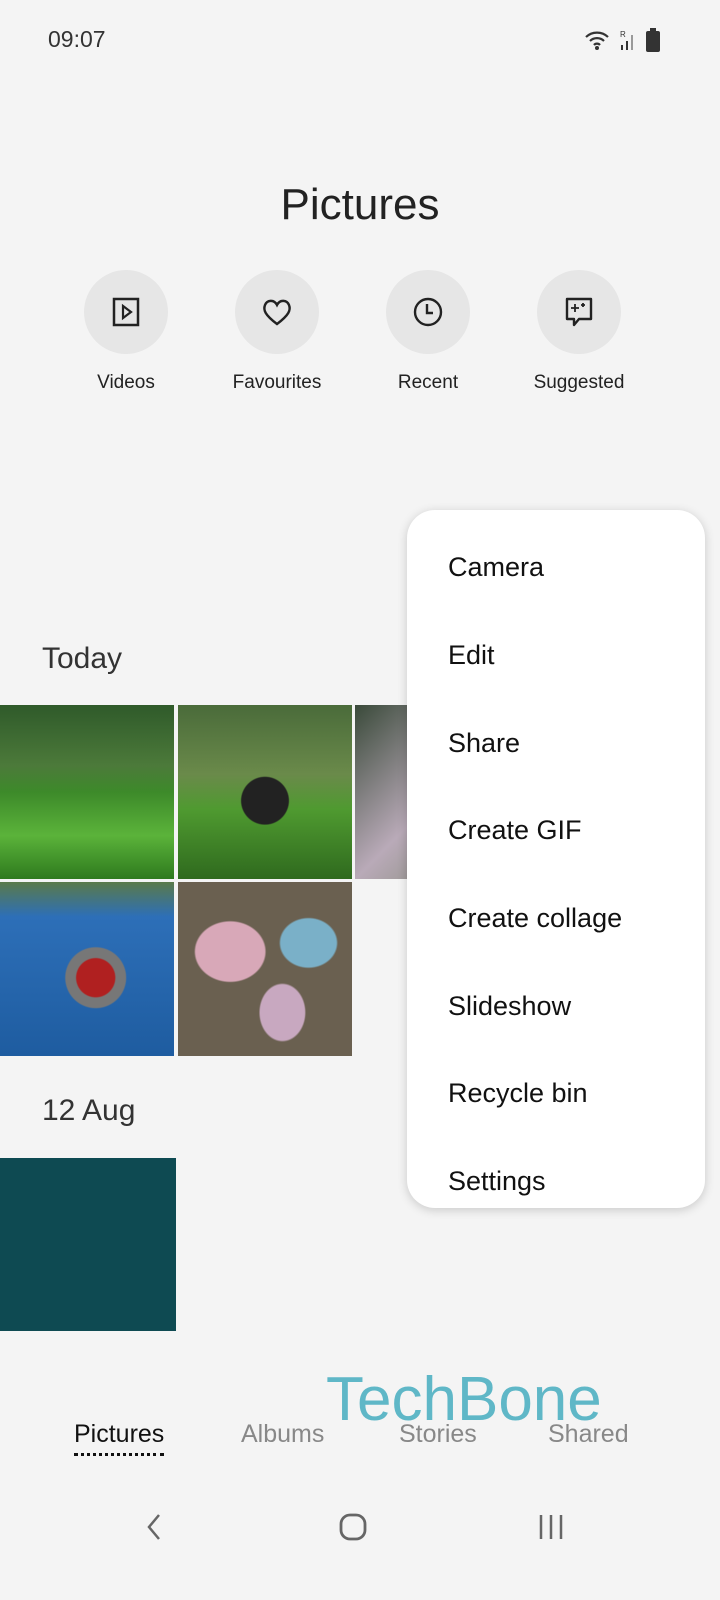  What do you see at coordinates (126, 382) in the screenshot?
I see `videos-label: Videos` at bounding box center [126, 382].